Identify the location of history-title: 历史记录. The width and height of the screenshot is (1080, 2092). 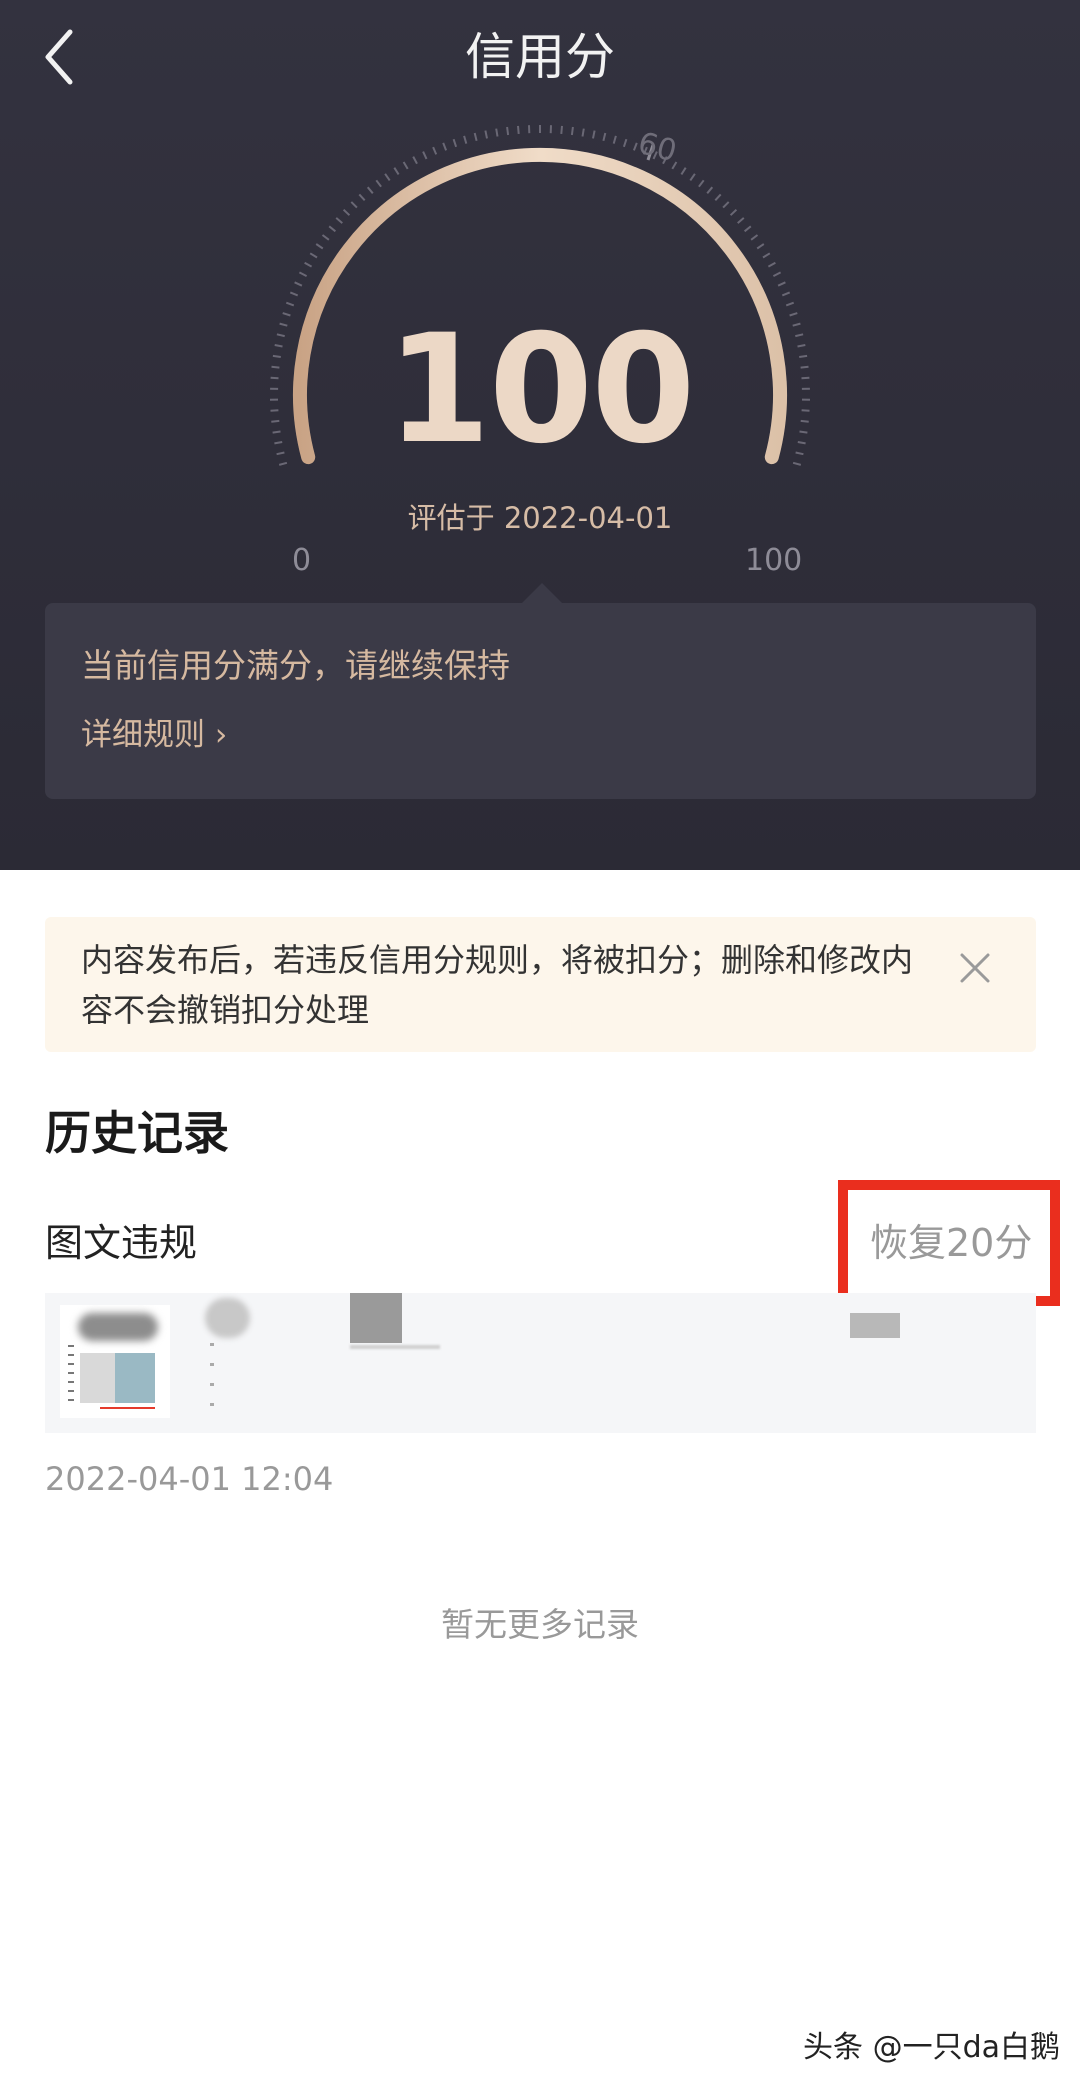
(137, 1133).